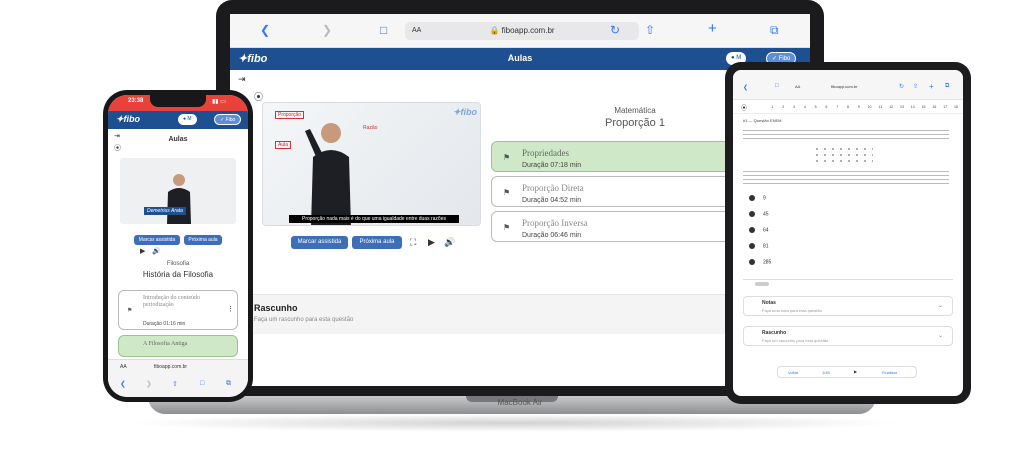 The image size is (1024, 451). What do you see at coordinates (826, 107) in the screenshot?
I see `question-number: 6` at bounding box center [826, 107].